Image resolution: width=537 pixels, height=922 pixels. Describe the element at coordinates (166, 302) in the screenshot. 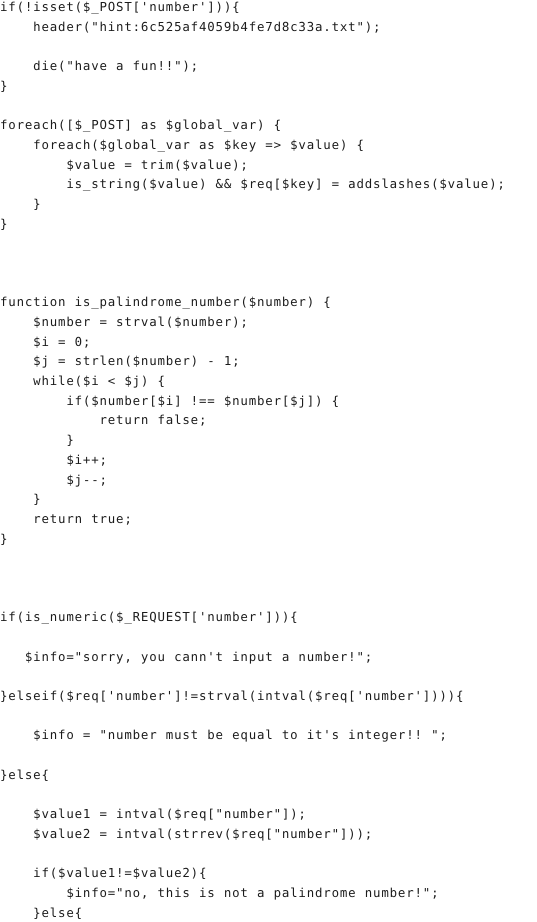

I see `code-line: function is_palindrome_number($number) {` at that location.